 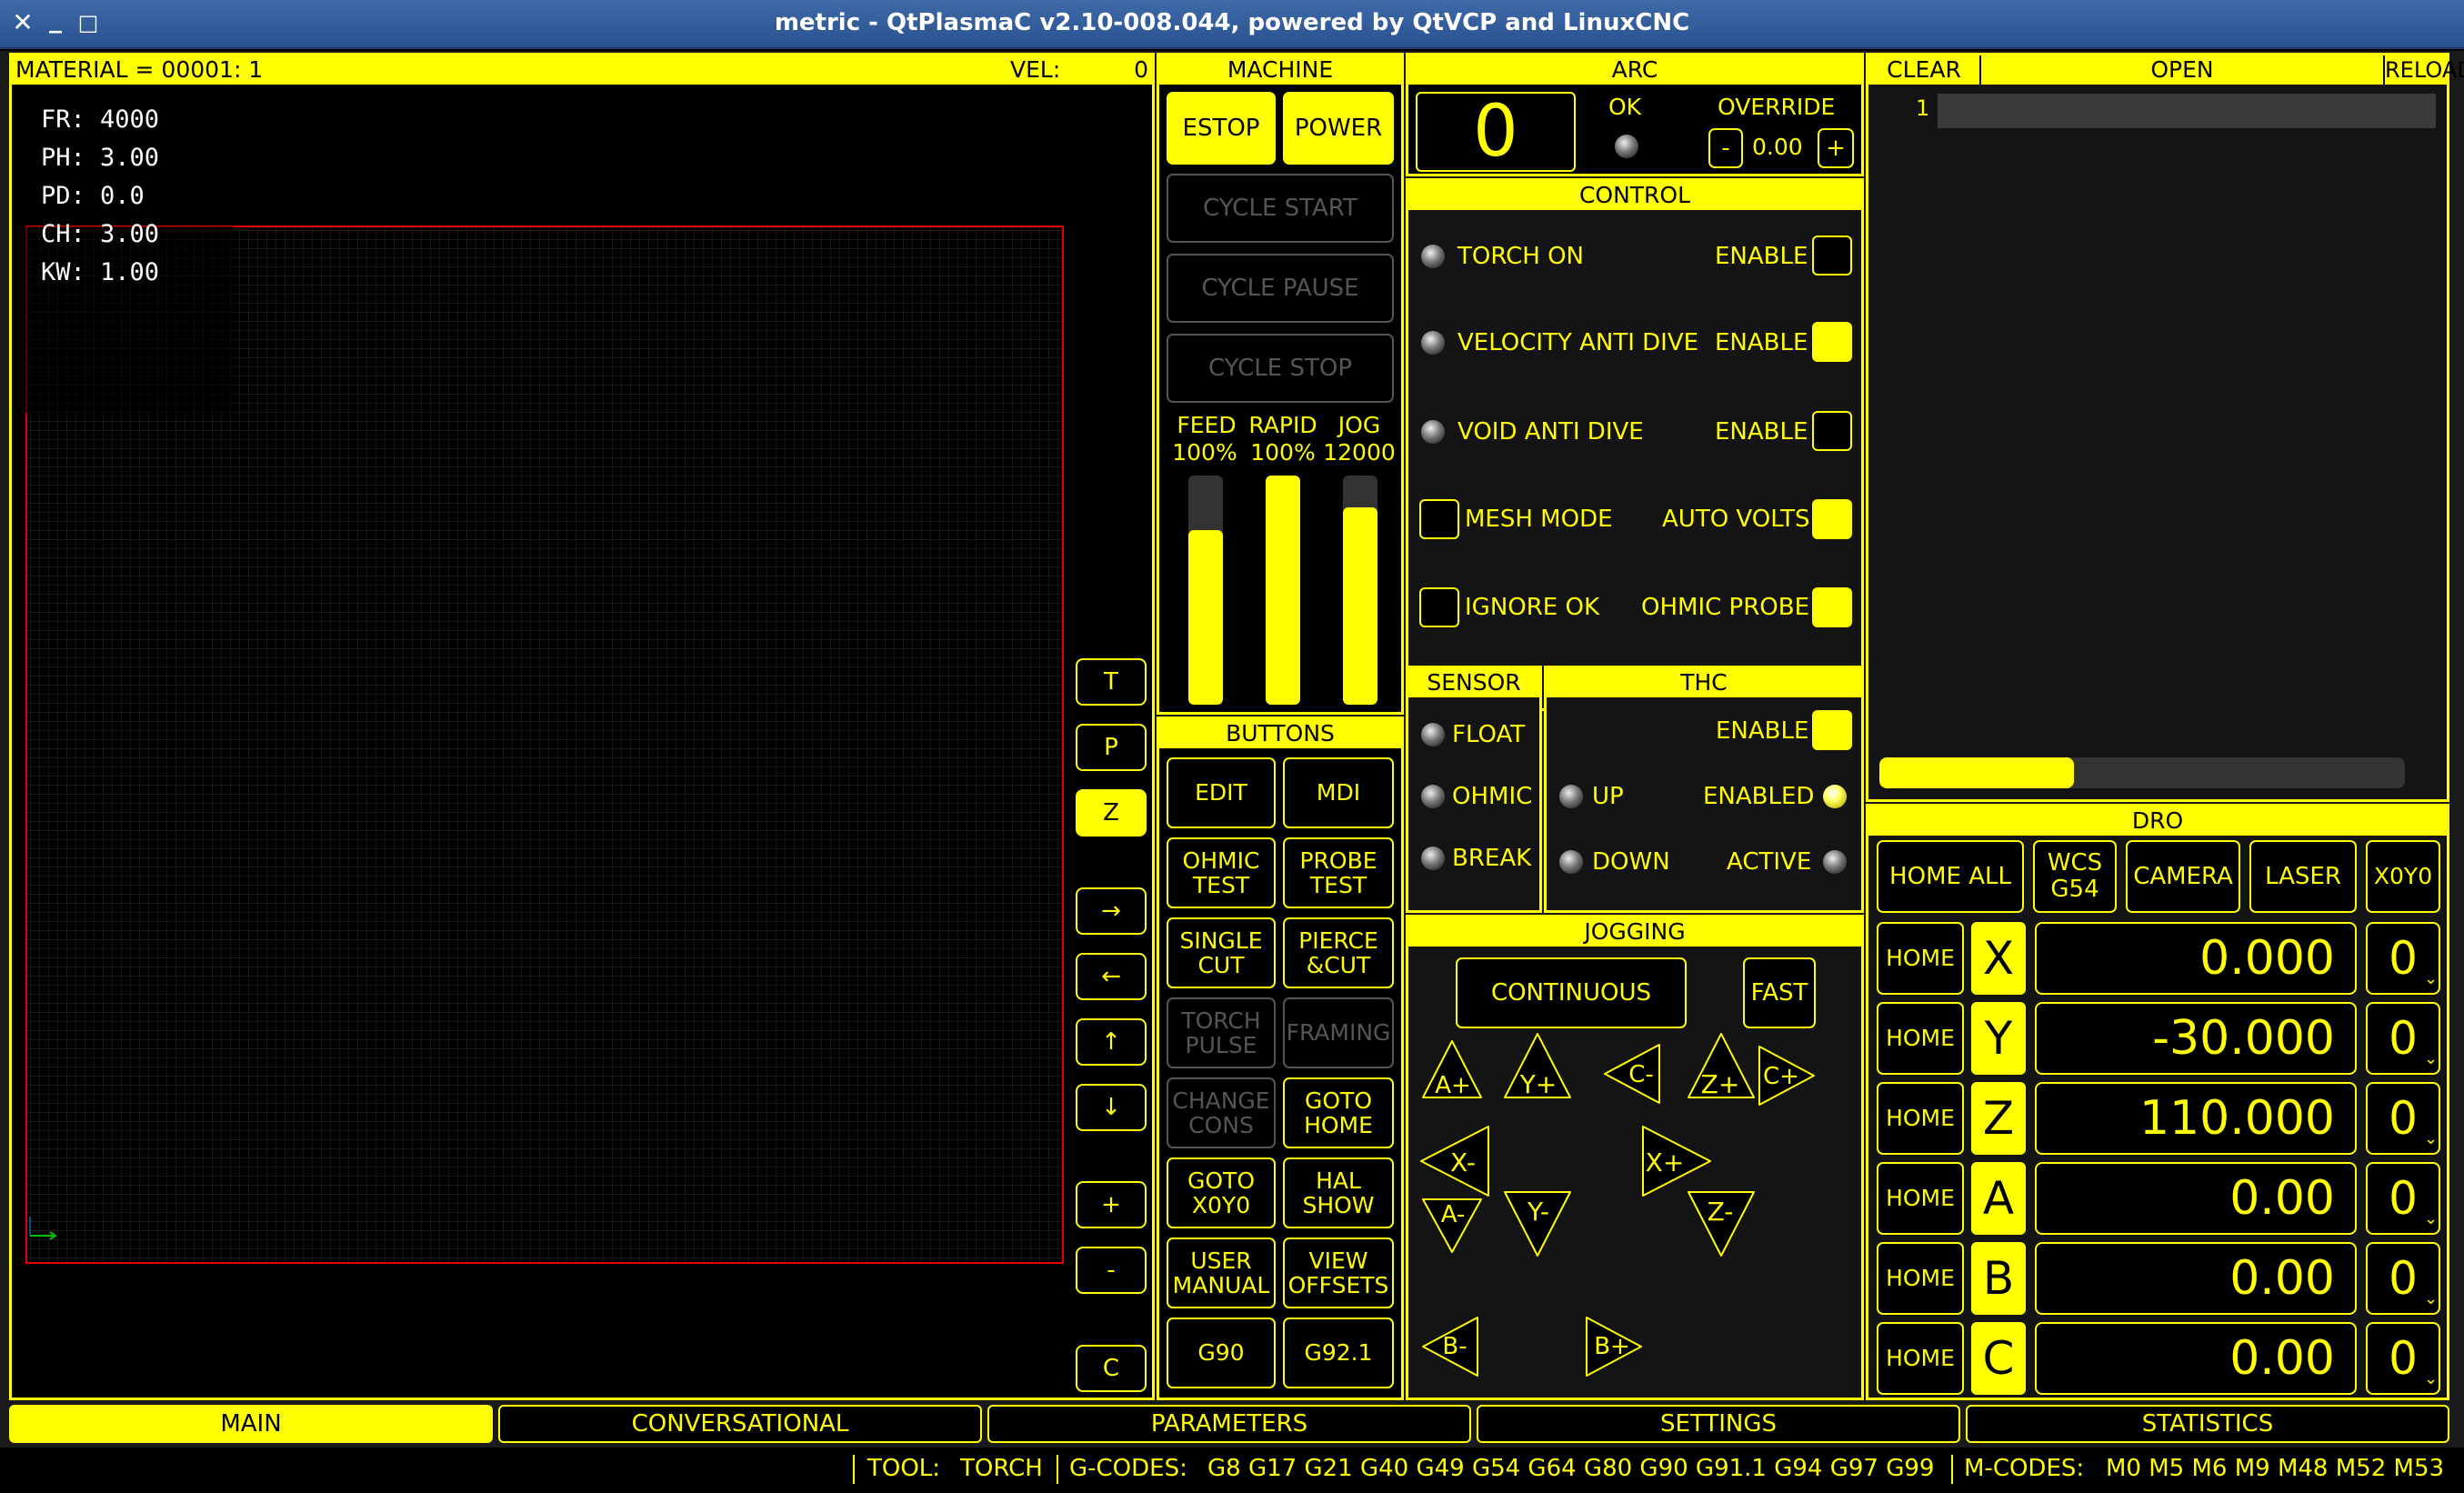 I want to click on override-label: OVERRIDE, so click(x=1777, y=107).